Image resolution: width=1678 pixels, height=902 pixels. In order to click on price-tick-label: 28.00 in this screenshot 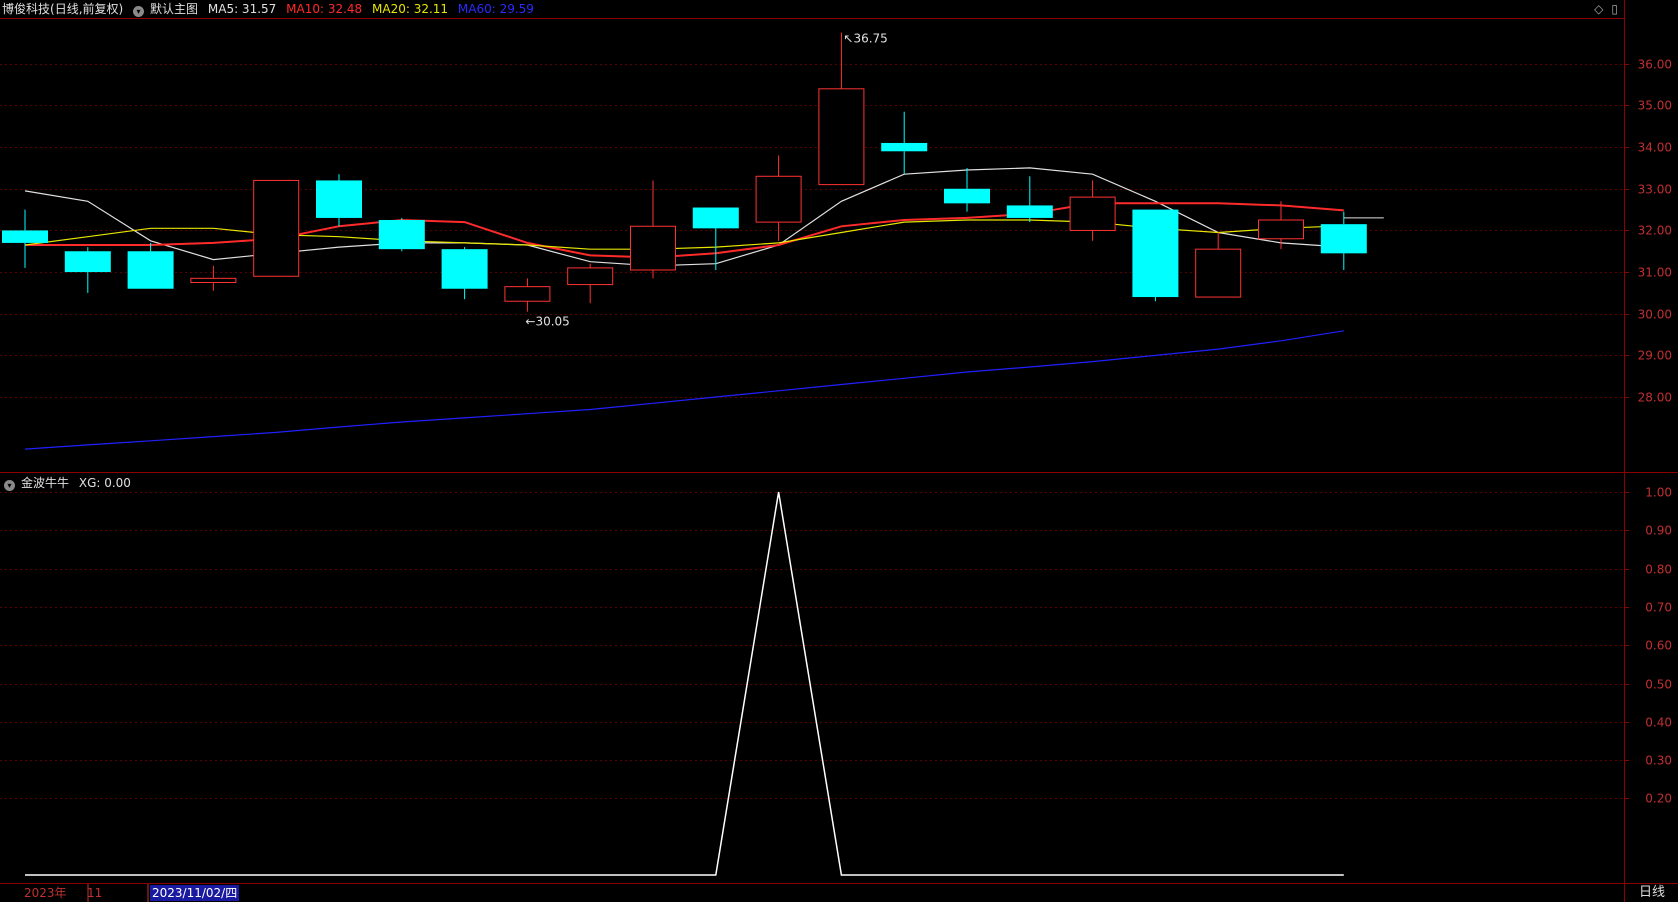, I will do `click(1655, 398)`.